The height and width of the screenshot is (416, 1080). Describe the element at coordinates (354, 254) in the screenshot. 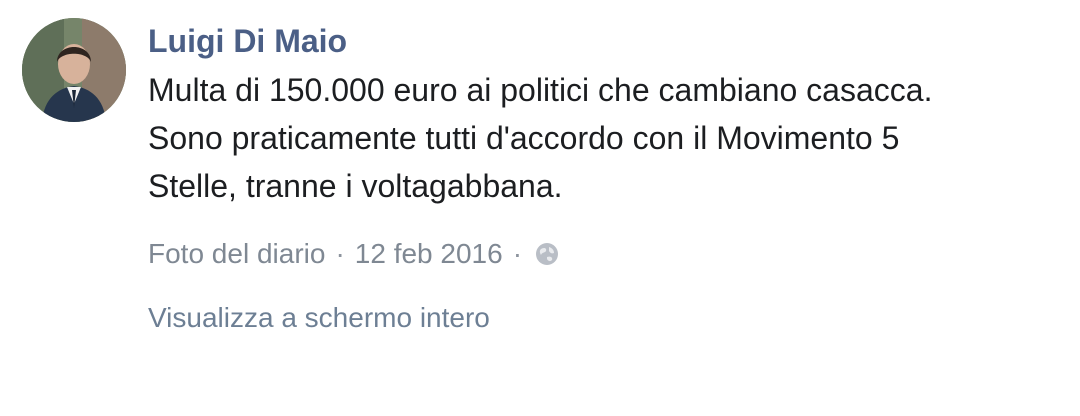

I see `post-meta: Foto del diario · 12 feb 2016 ·` at that location.